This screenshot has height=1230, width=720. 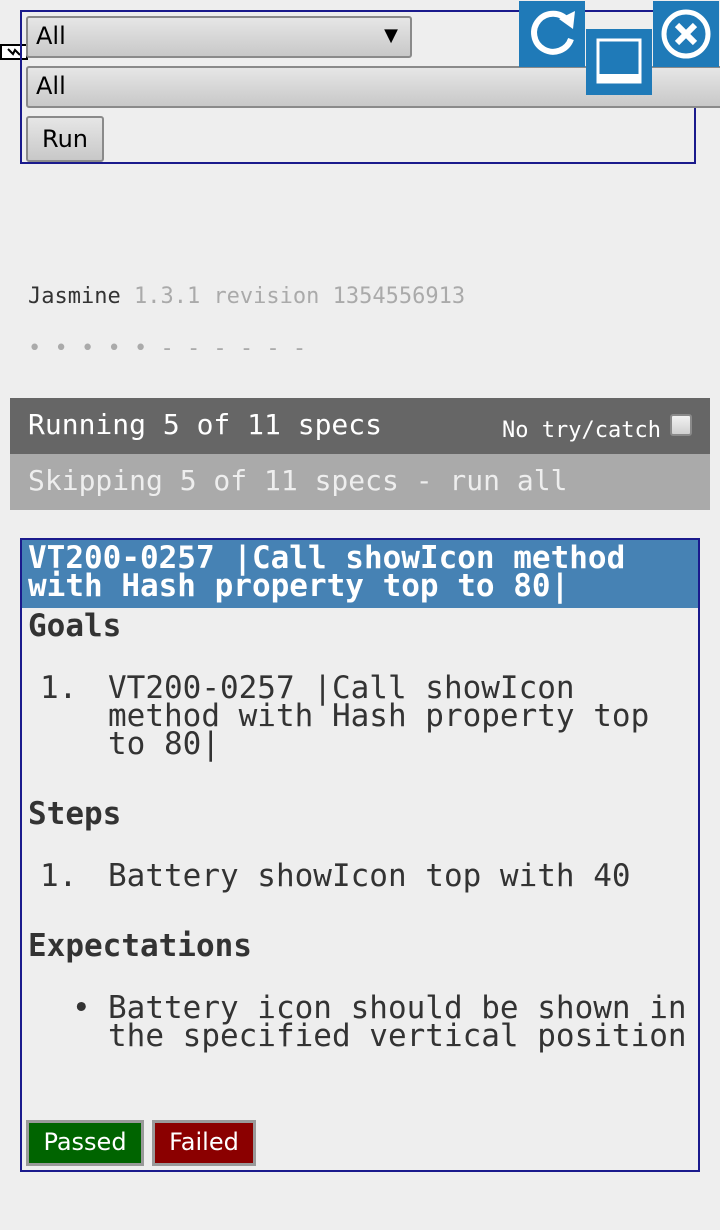 What do you see at coordinates (391, 35) in the screenshot?
I see `chevron-down-icon: ▼` at bounding box center [391, 35].